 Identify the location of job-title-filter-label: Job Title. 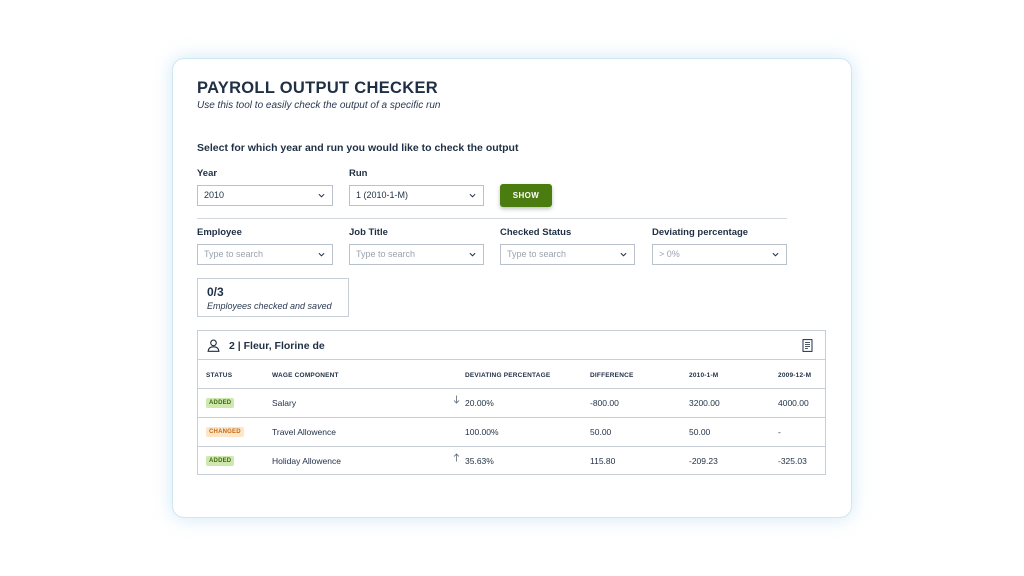
(368, 232).